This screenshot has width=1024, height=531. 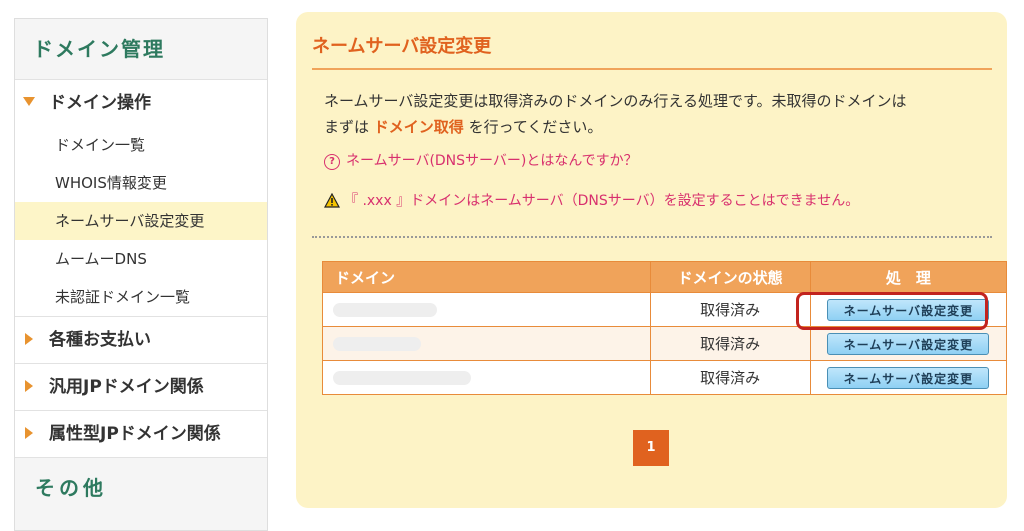 I want to click on title-divider, so click(x=652, y=69).